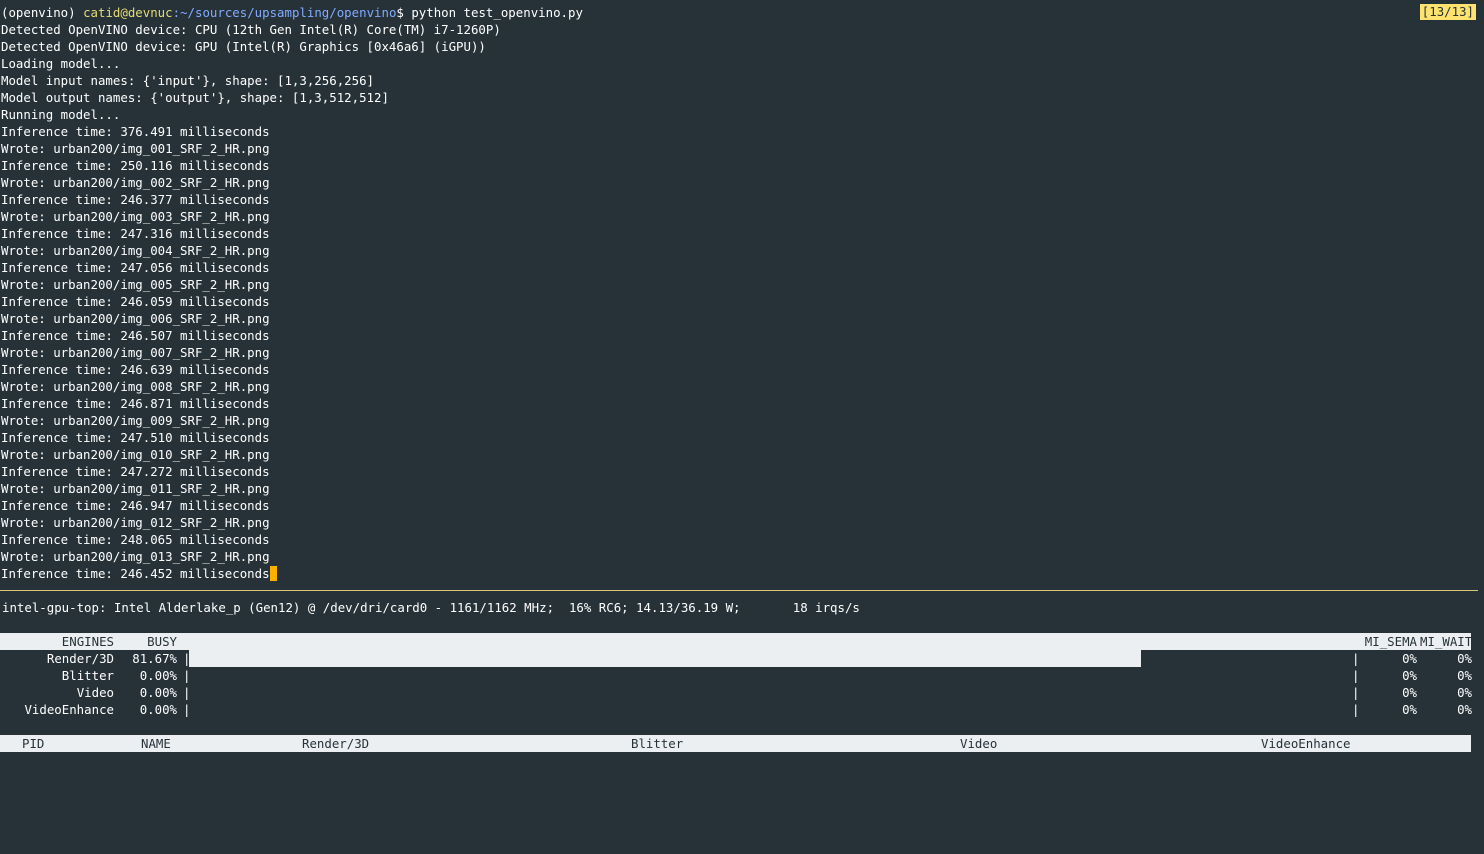  Describe the element at coordinates (33, 743) in the screenshot. I see `col-pid: PID` at that location.